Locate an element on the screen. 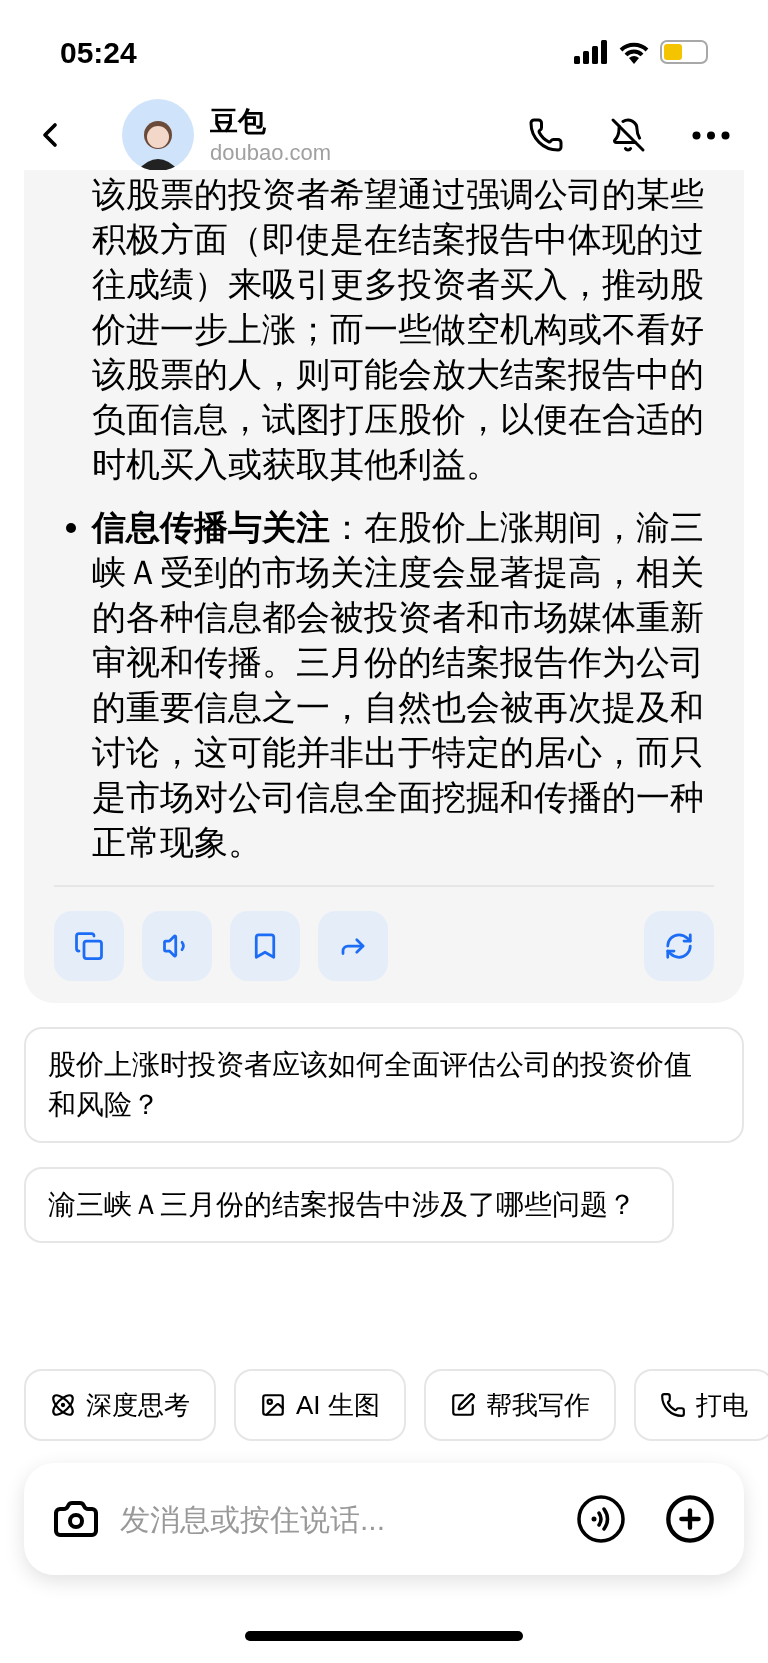  call-button is located at coordinates (546, 135).